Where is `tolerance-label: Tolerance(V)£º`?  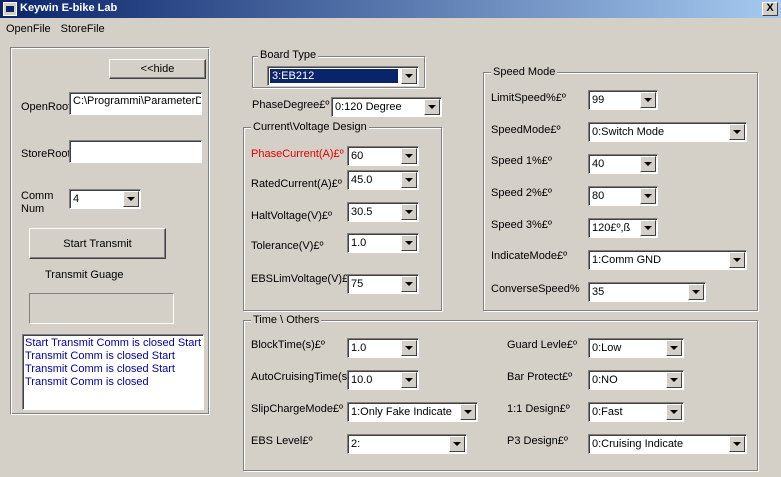
tolerance-label: Tolerance(V)£º is located at coordinates (287, 246).